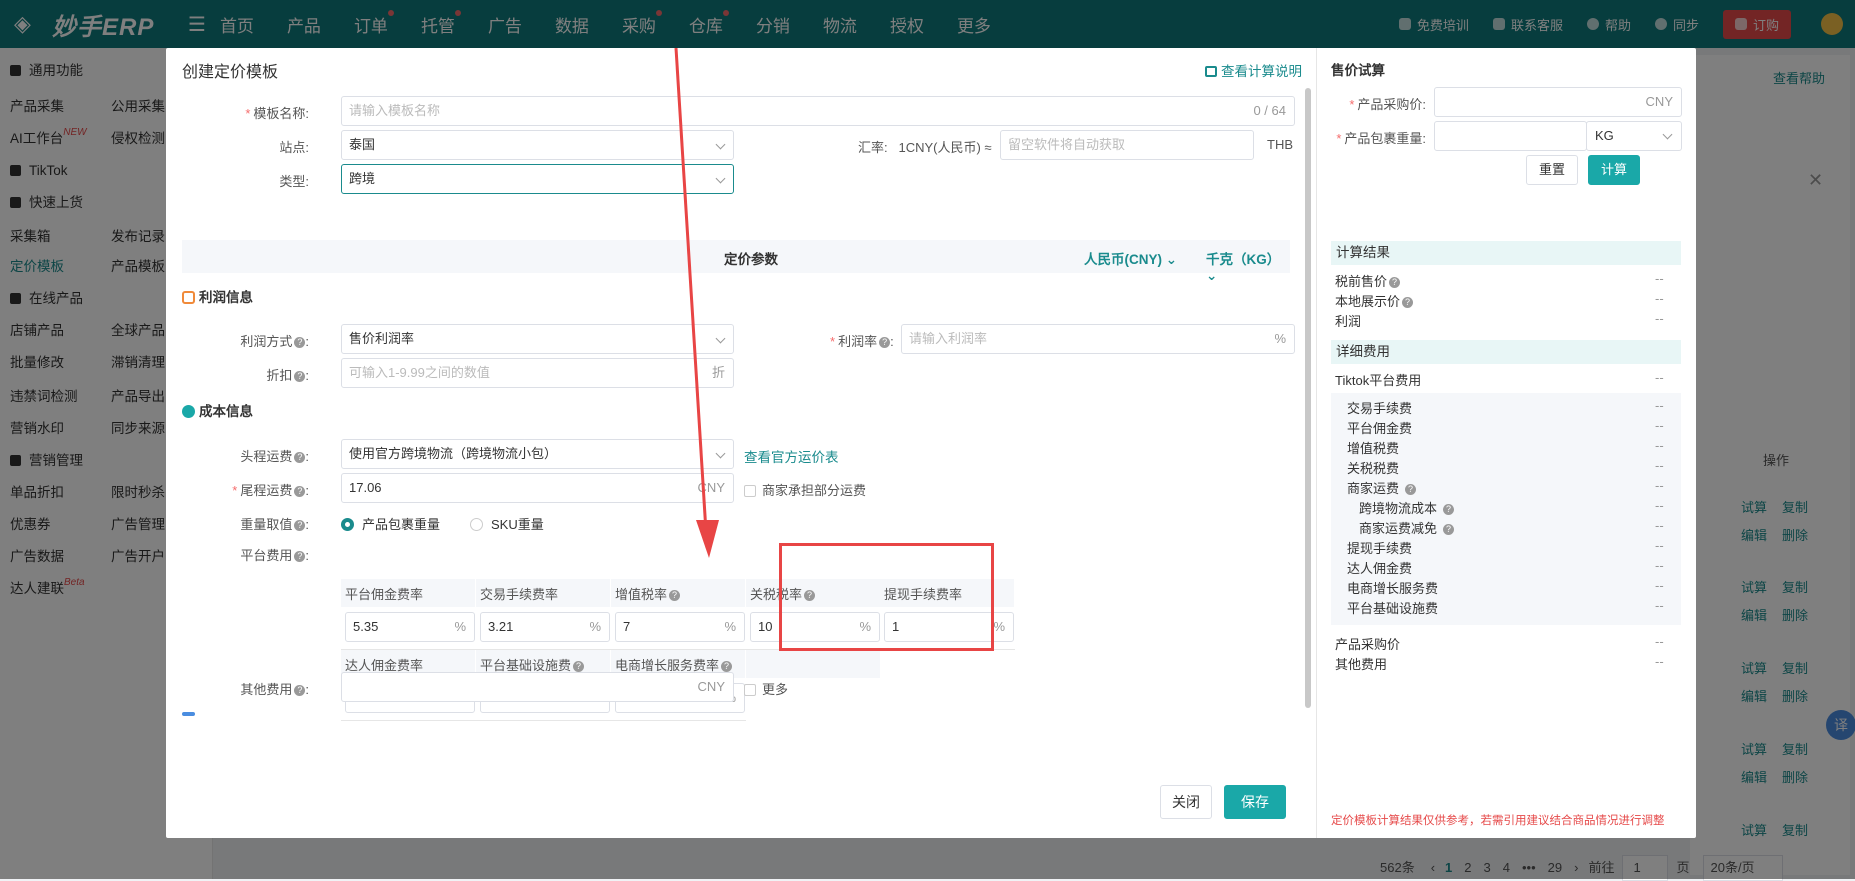  I want to click on detail-fee-label: 达人佣金费, so click(1380, 568).